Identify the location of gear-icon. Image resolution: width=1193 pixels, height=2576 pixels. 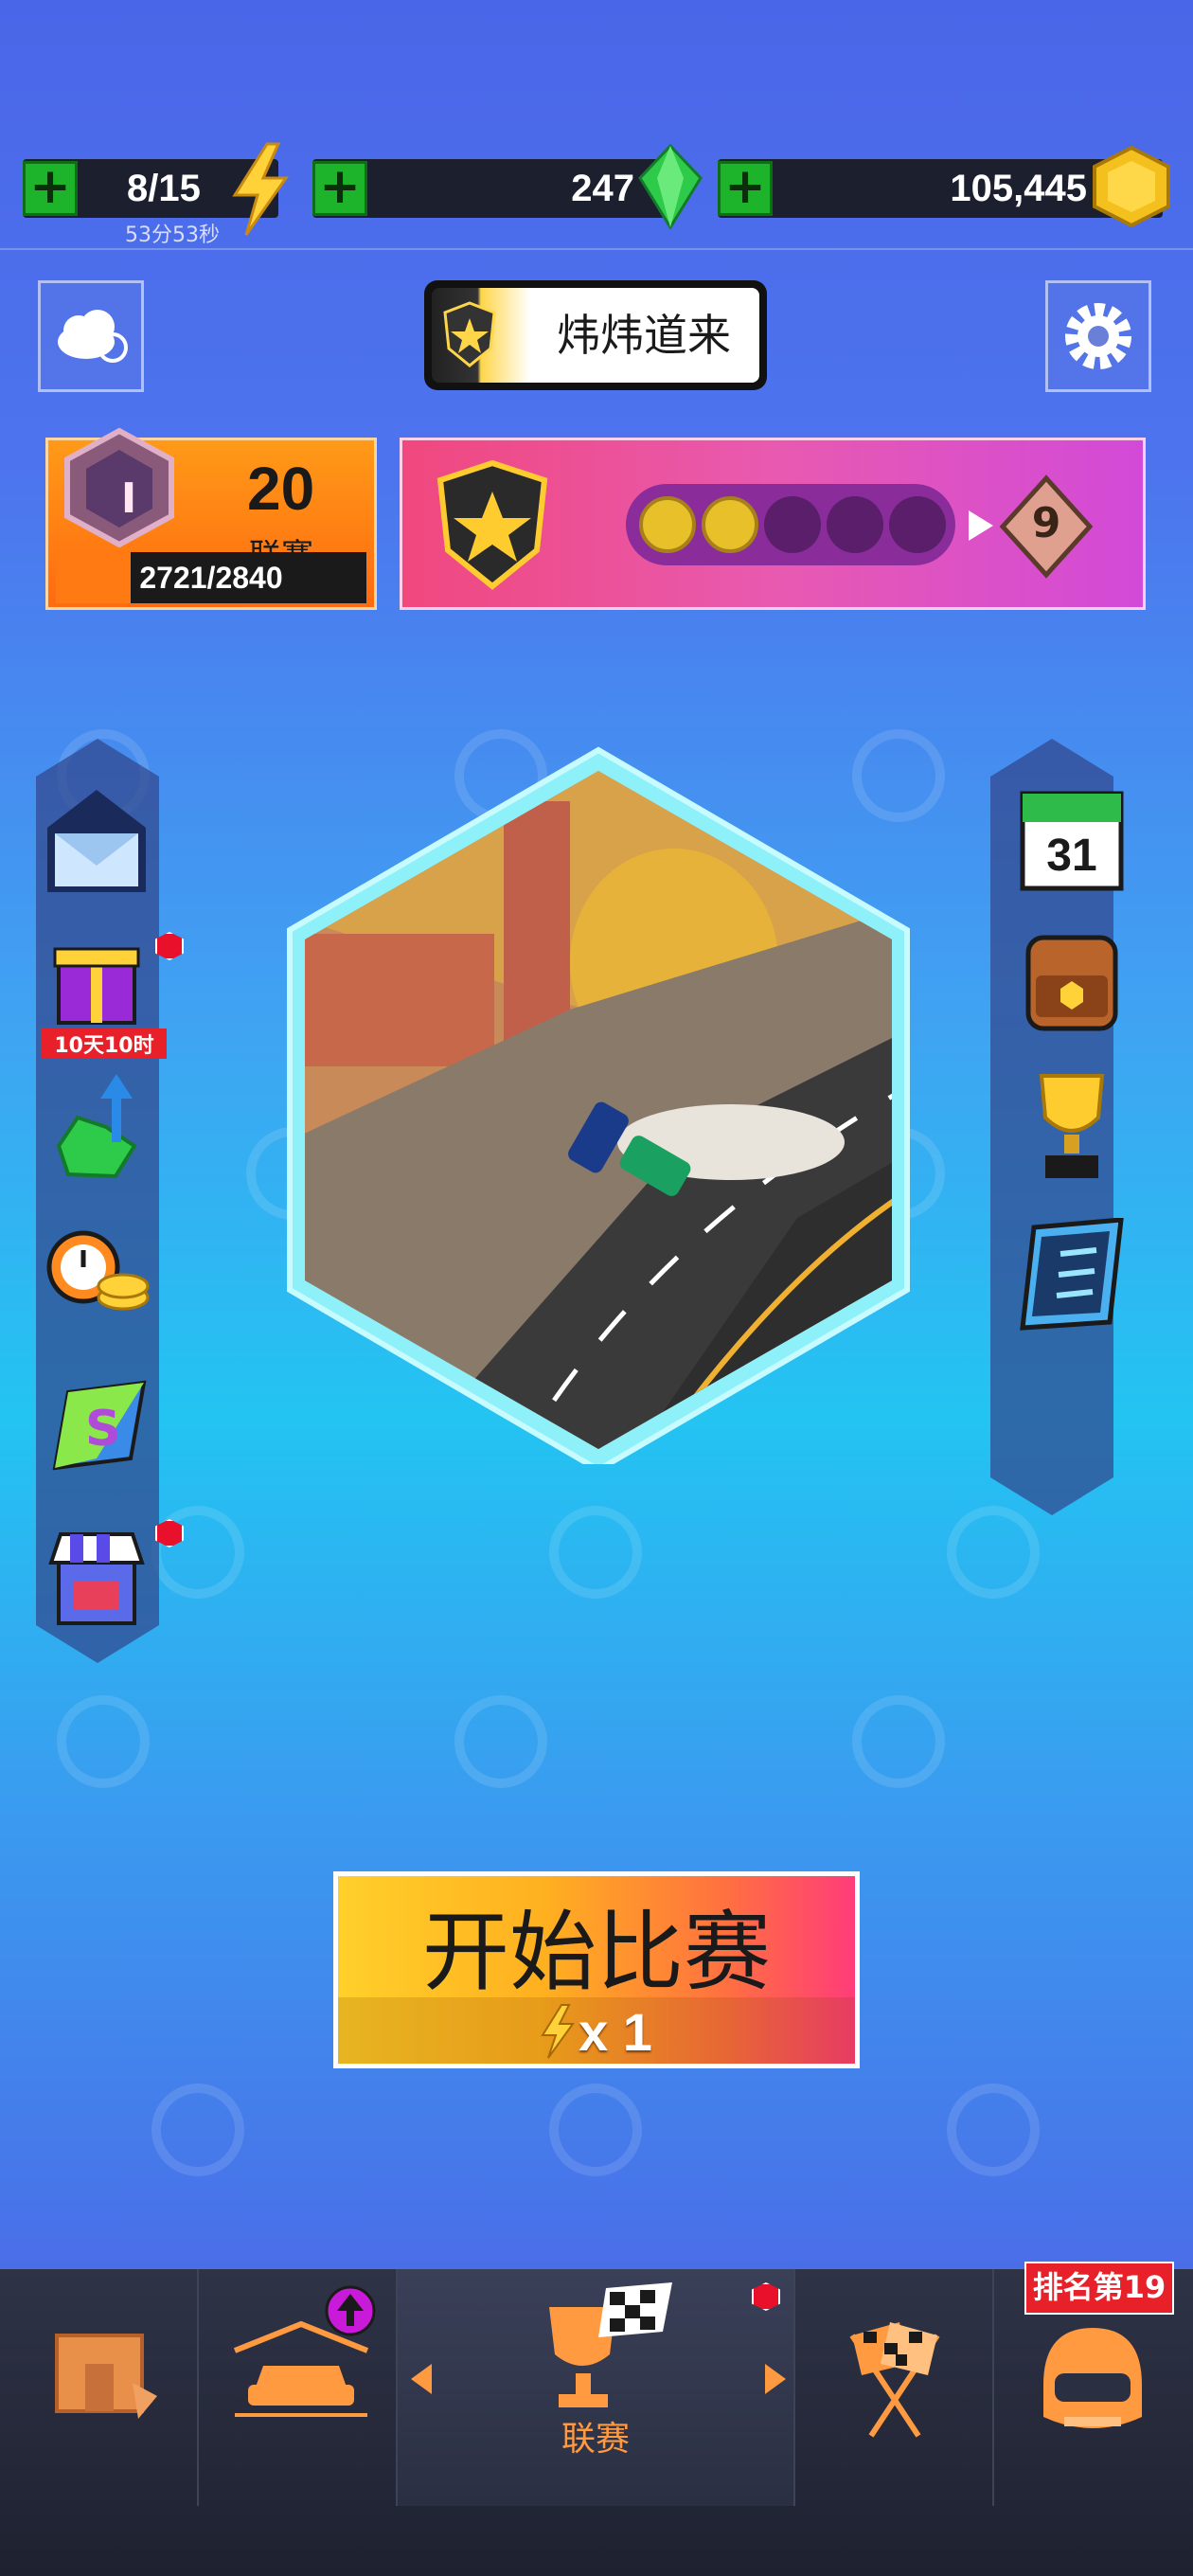
(1098, 336).